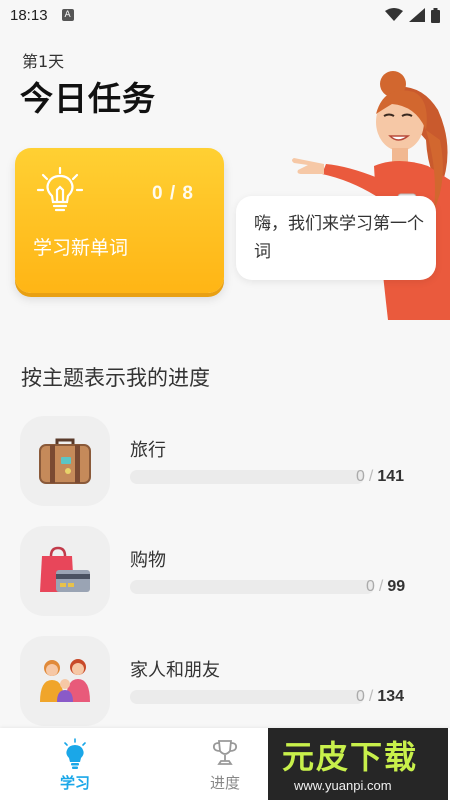  I want to click on family-icon, so click(65, 680).